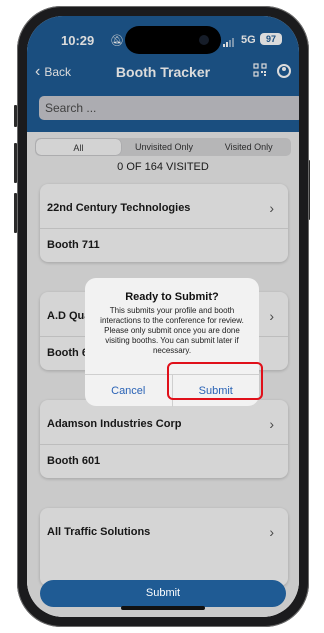 Image resolution: width=324 pixels, height=633 pixels. I want to click on highlight-box, so click(215, 381).